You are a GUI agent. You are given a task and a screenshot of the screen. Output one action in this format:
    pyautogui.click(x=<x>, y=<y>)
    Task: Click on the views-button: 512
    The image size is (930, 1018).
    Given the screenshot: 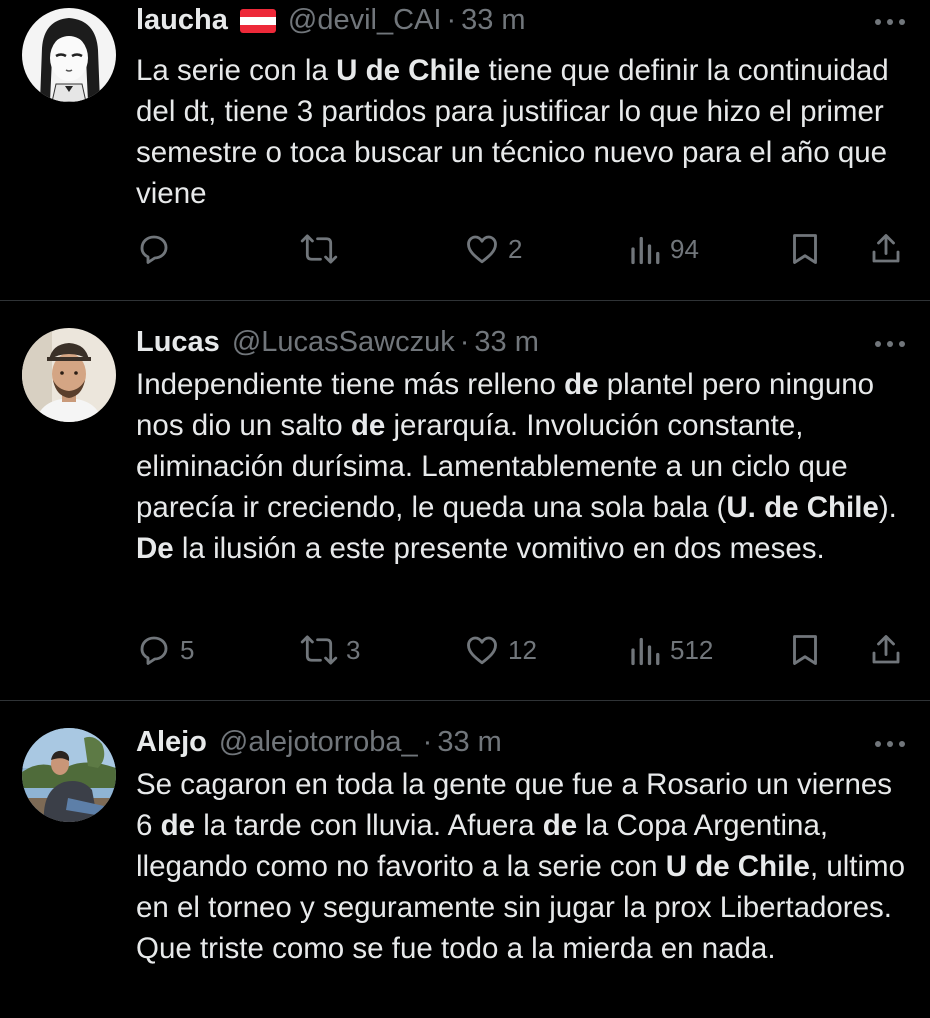 What is the action you would take?
    pyautogui.click(x=670, y=650)
    